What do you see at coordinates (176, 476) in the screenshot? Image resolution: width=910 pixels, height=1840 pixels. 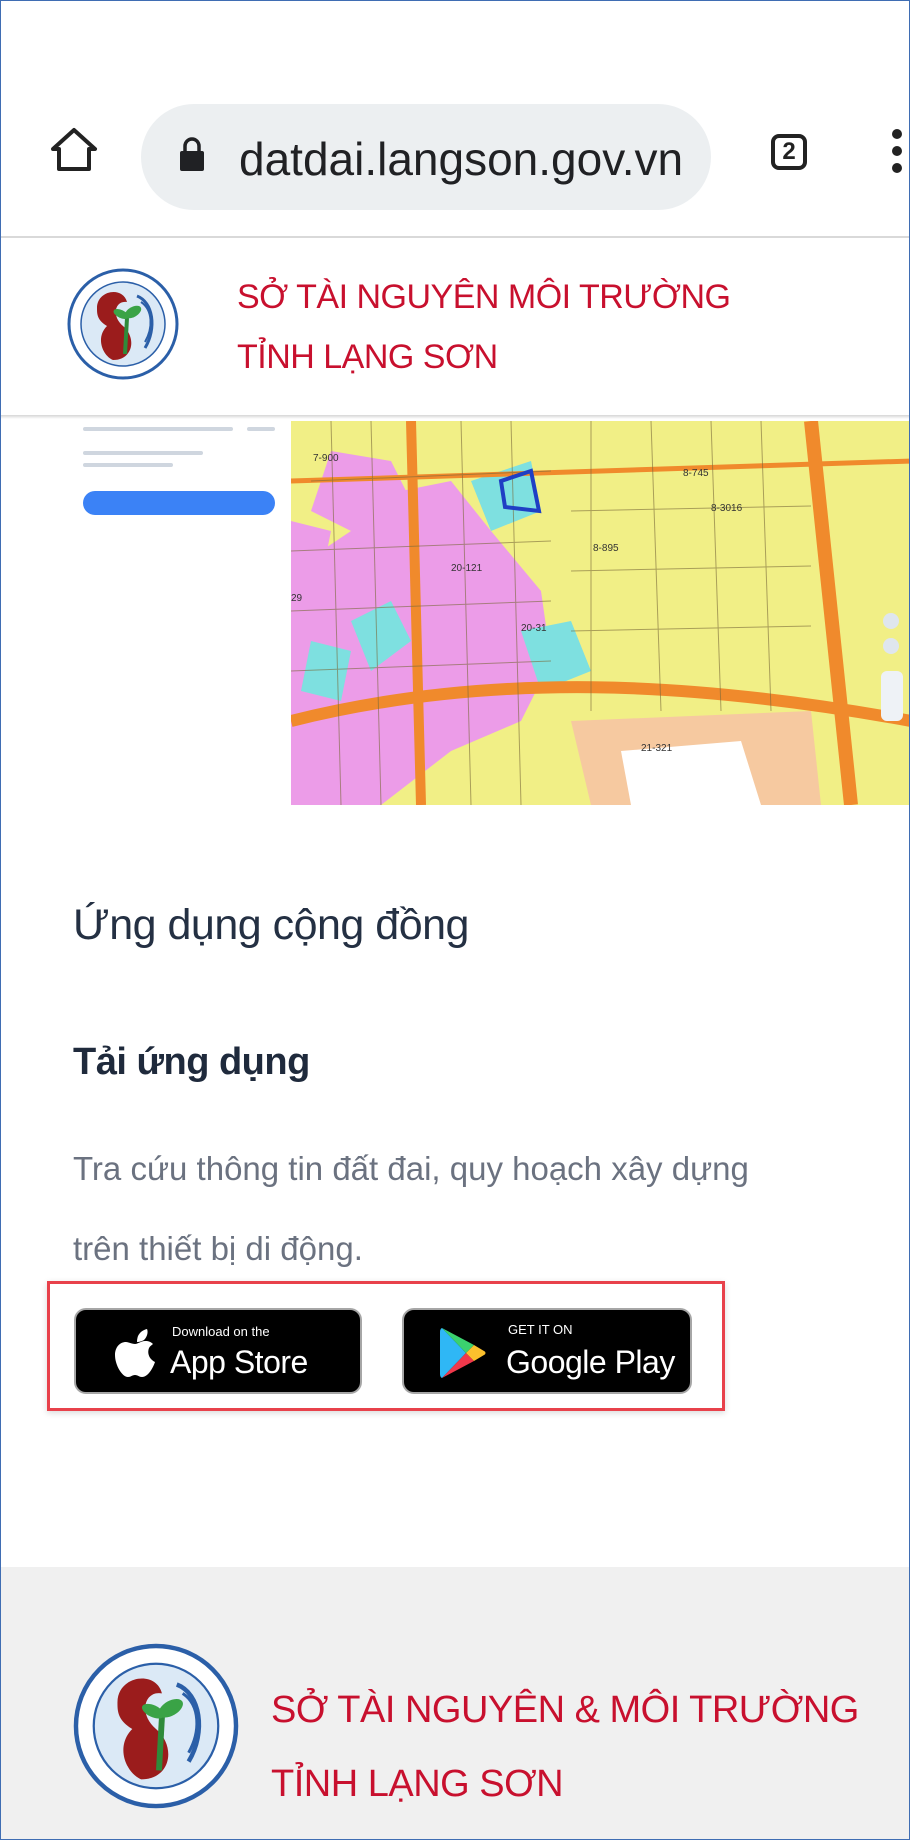 I see `map-side-panel` at bounding box center [176, 476].